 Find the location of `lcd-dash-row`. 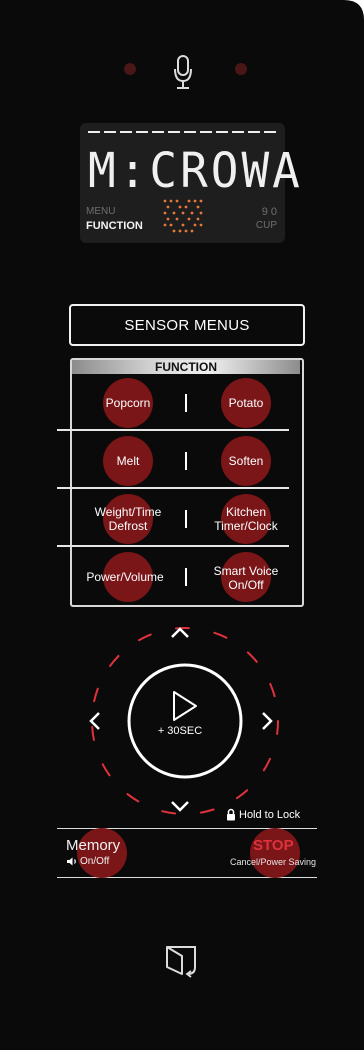

lcd-dash-row is located at coordinates (183, 132).